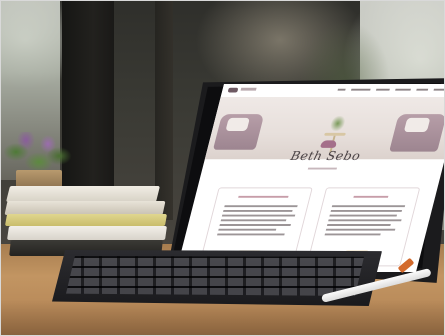  I want to click on brand-name: Beth Sebo, so click(325, 156).